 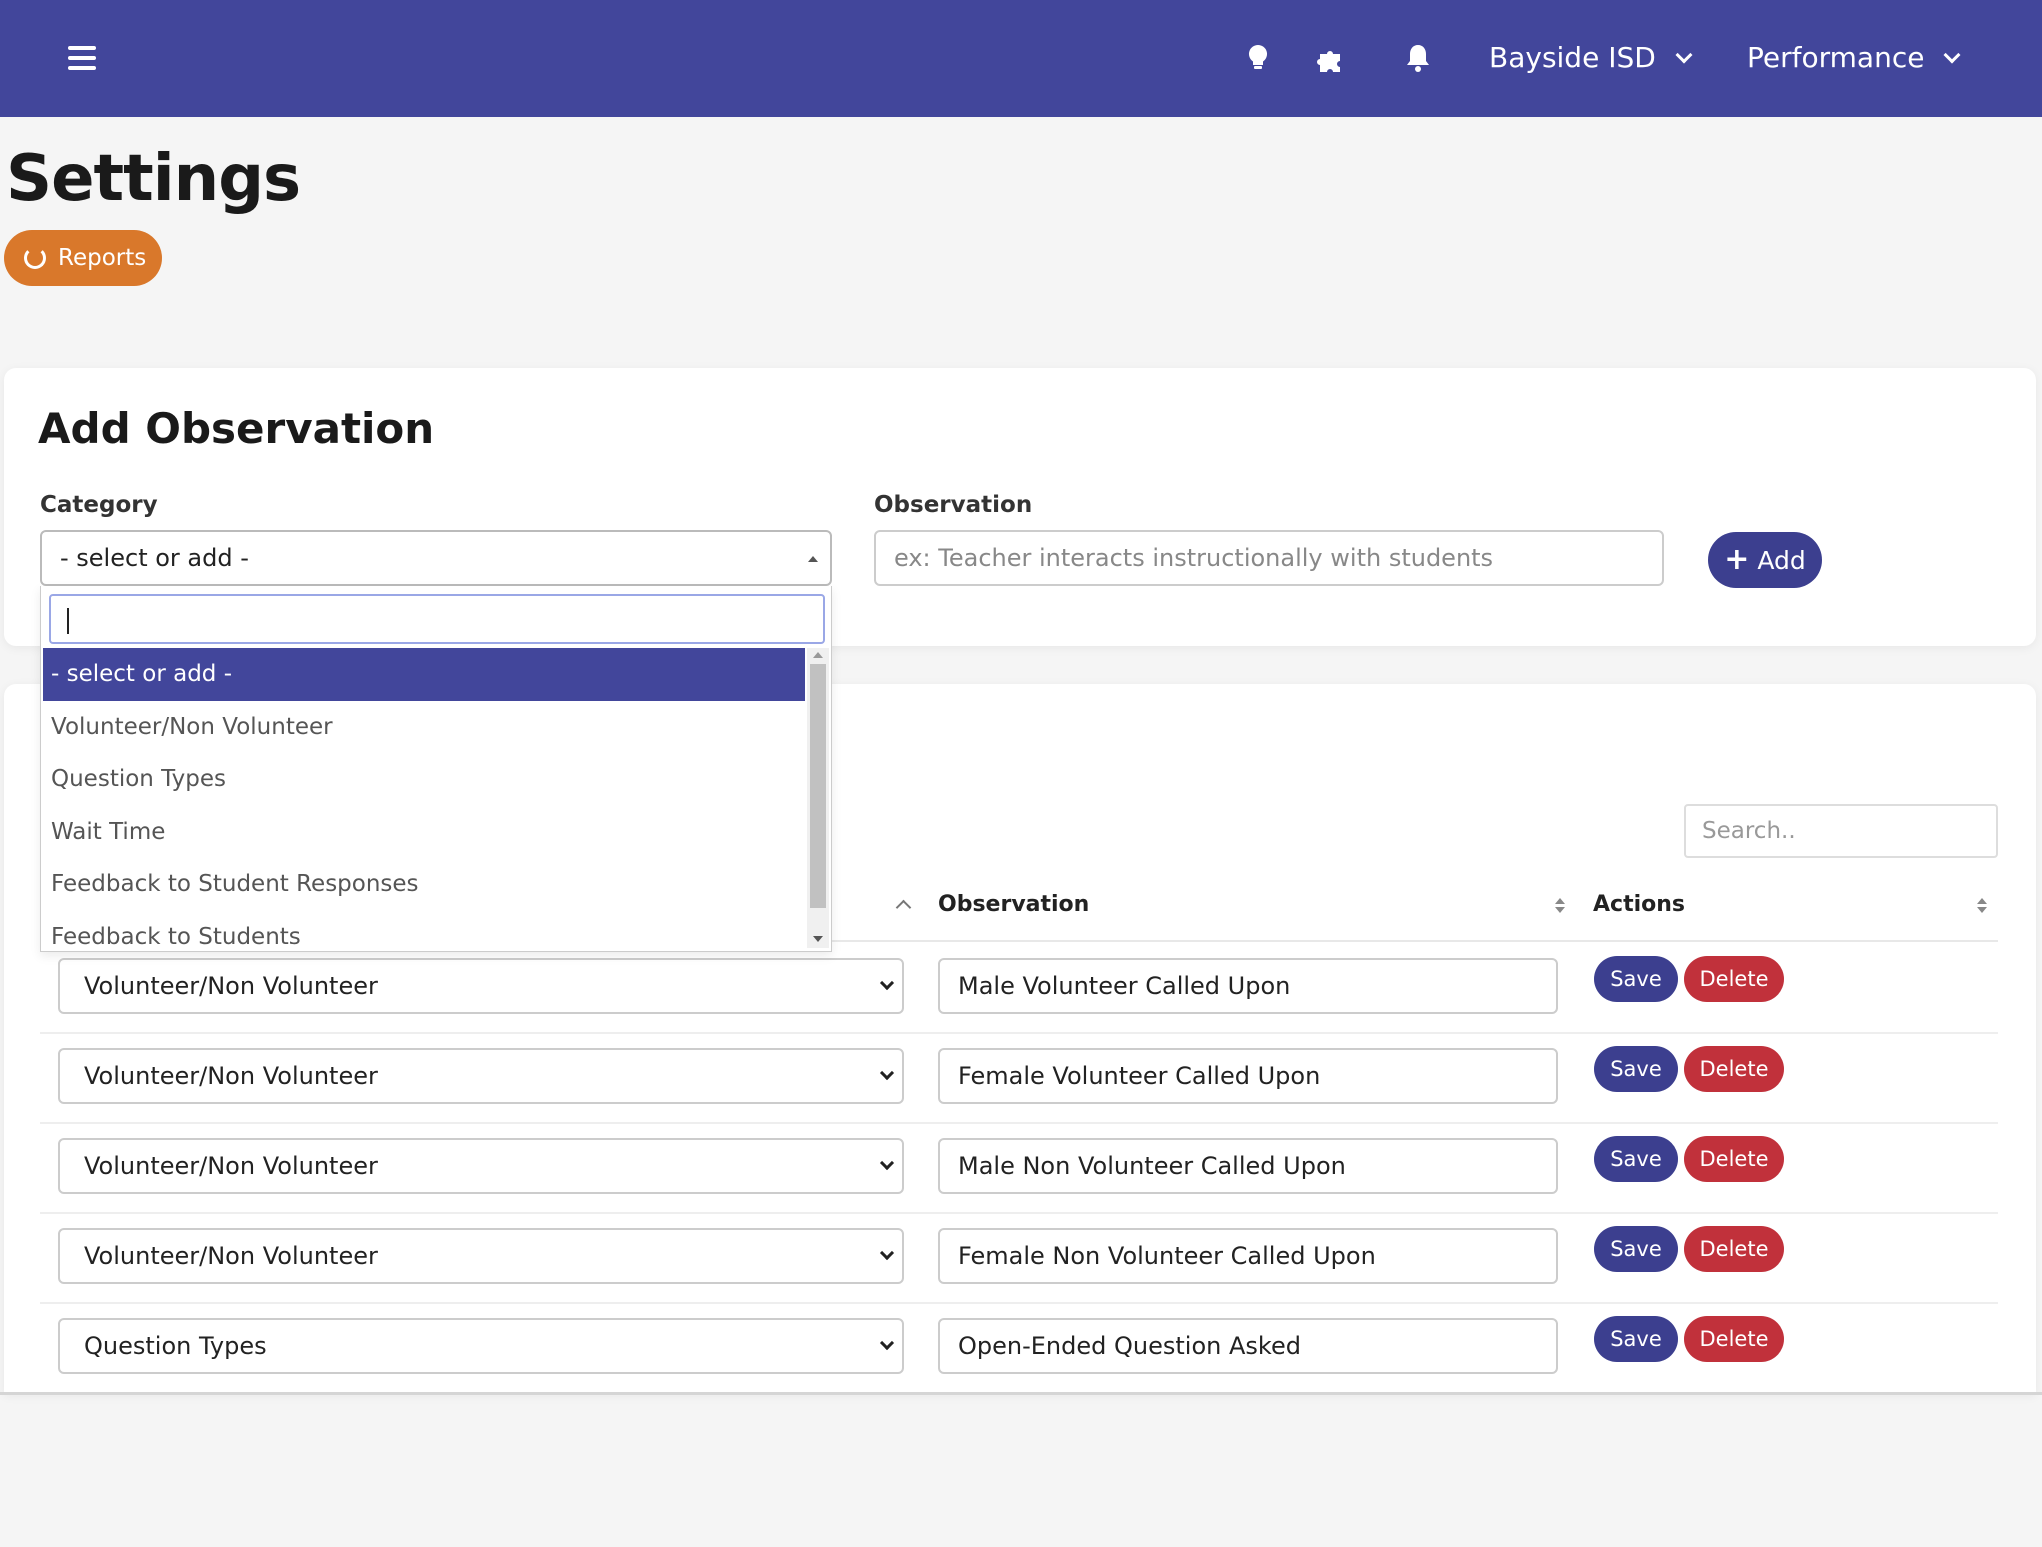 I want to click on dropdown-option: Feedback to Students, so click(x=424, y=930).